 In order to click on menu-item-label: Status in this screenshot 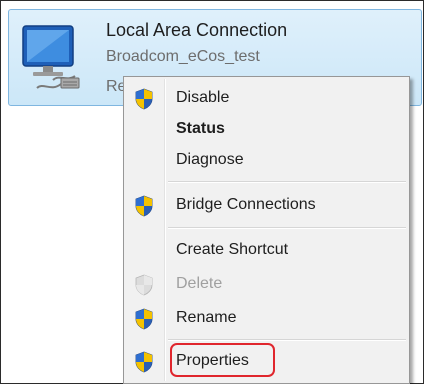, I will do `click(200, 128)`.